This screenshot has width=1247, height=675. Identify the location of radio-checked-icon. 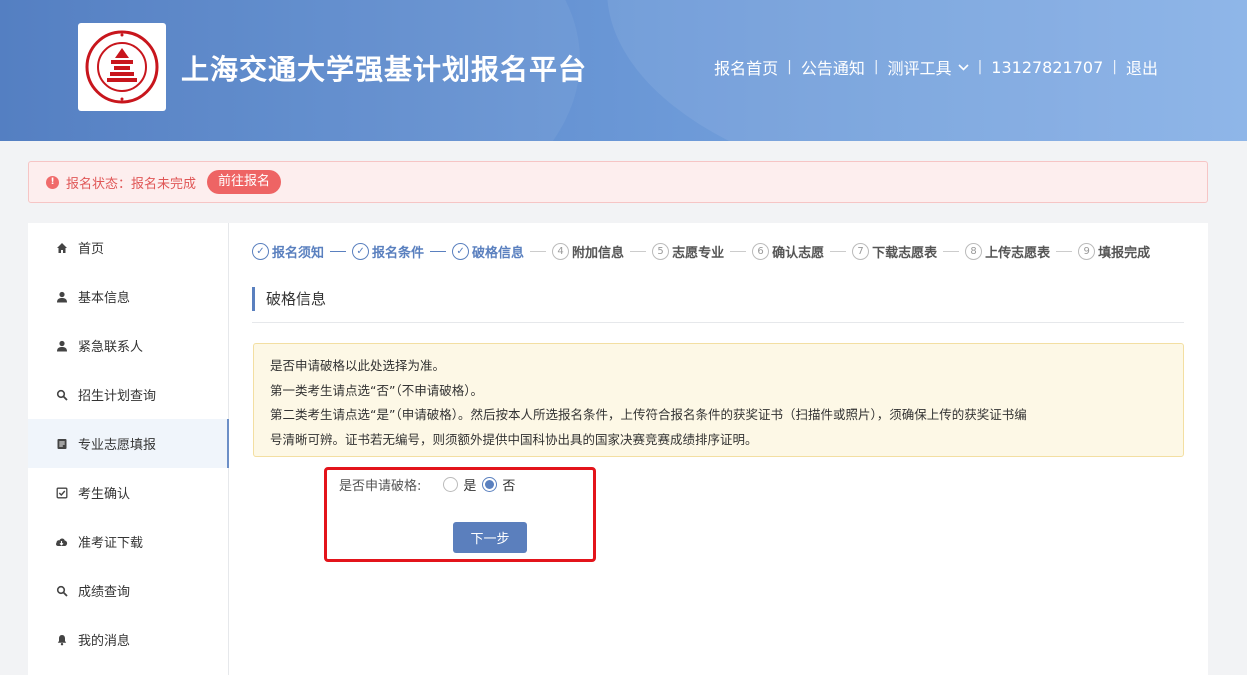
(490, 484).